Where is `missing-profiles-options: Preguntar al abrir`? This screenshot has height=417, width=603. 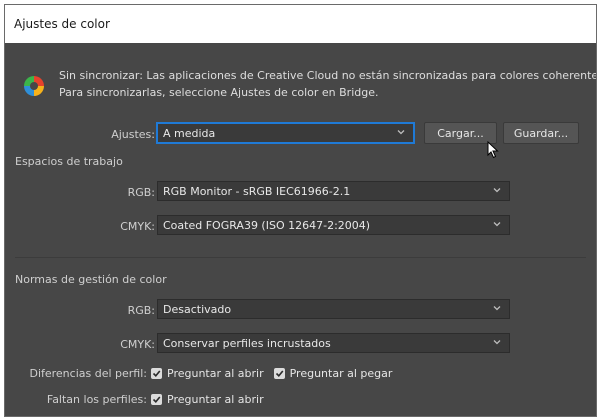
missing-profiles-options: Preguntar al abrir is located at coordinates (212, 399).